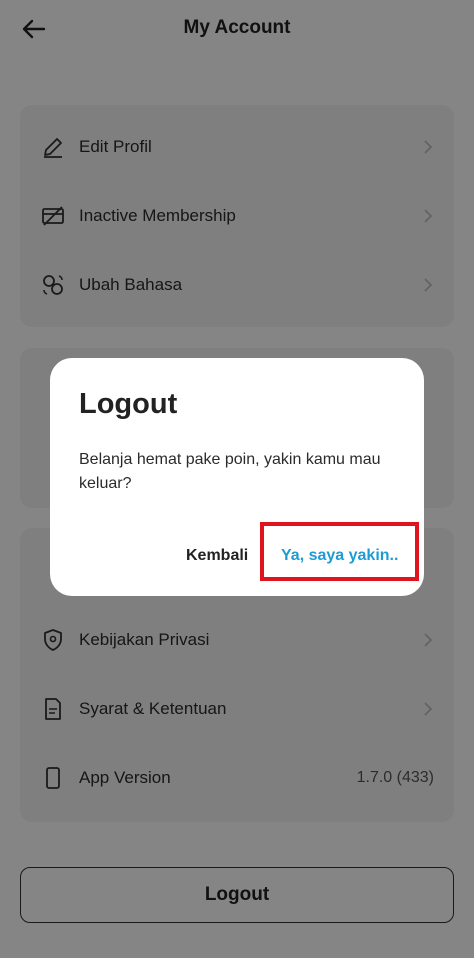  What do you see at coordinates (339, 556) in the screenshot?
I see `confirm-logout-button: Ya, saya yakin..` at bounding box center [339, 556].